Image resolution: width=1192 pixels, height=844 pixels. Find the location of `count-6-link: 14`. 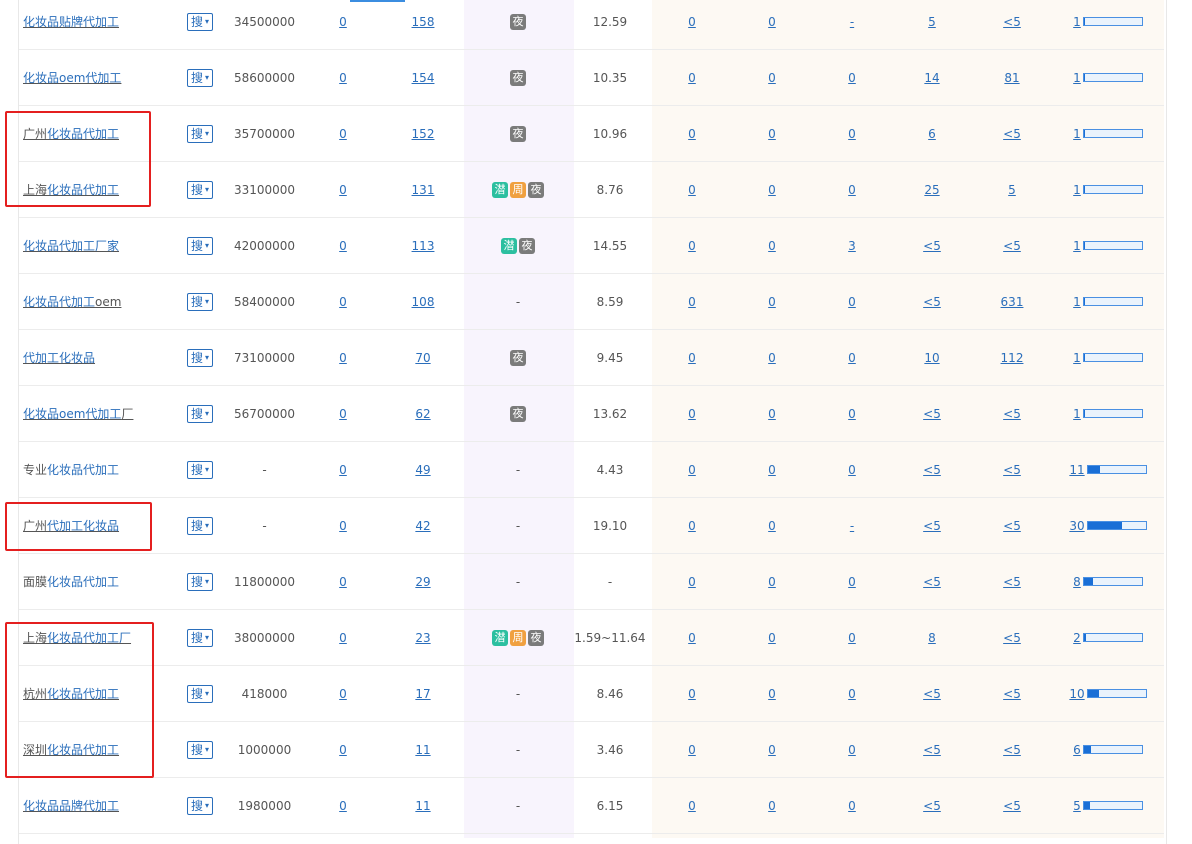

count-6-link: 14 is located at coordinates (931, 78).